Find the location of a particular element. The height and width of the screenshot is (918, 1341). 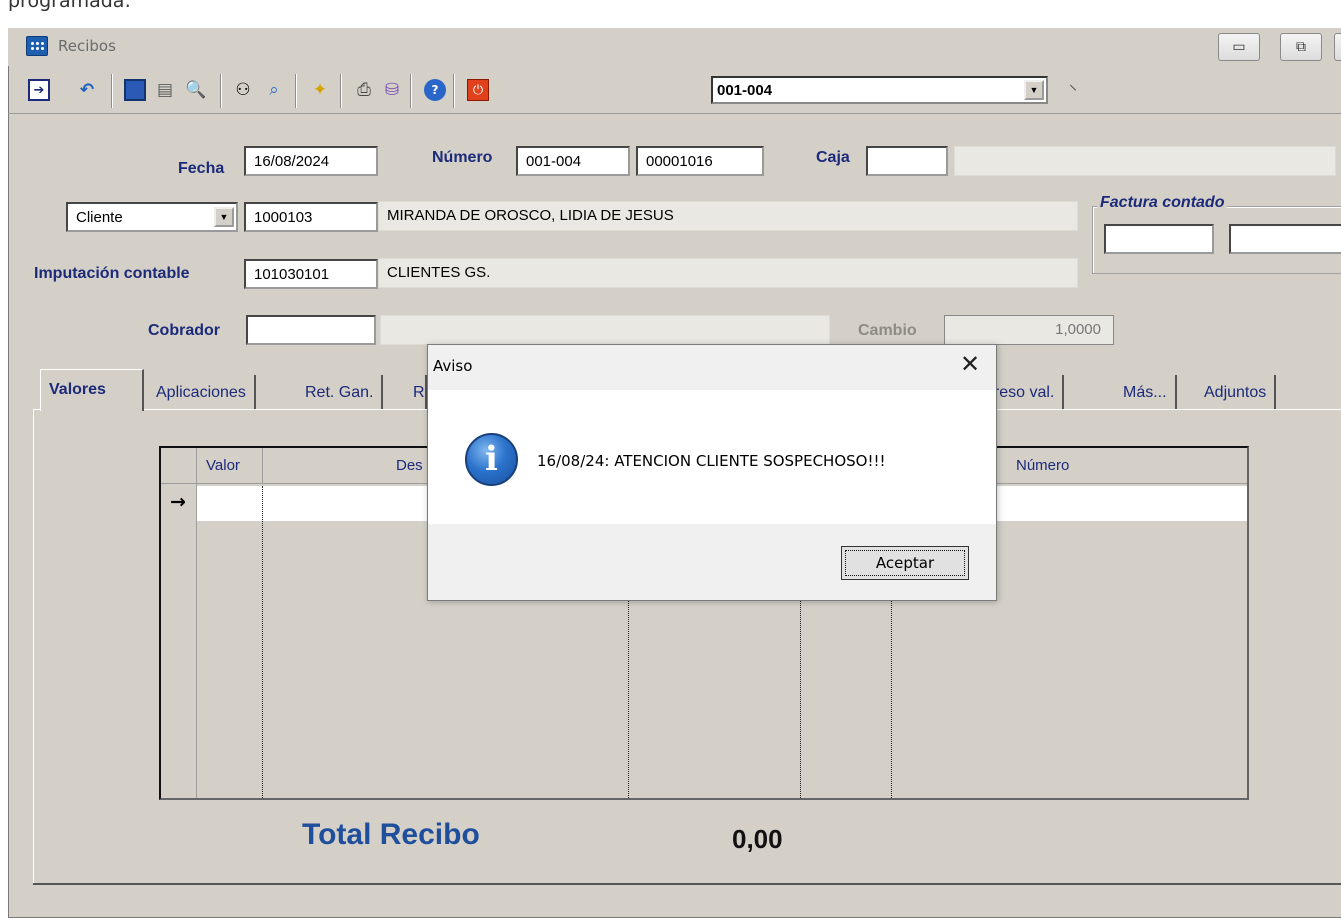

help-icon: ? is located at coordinates (435, 90).